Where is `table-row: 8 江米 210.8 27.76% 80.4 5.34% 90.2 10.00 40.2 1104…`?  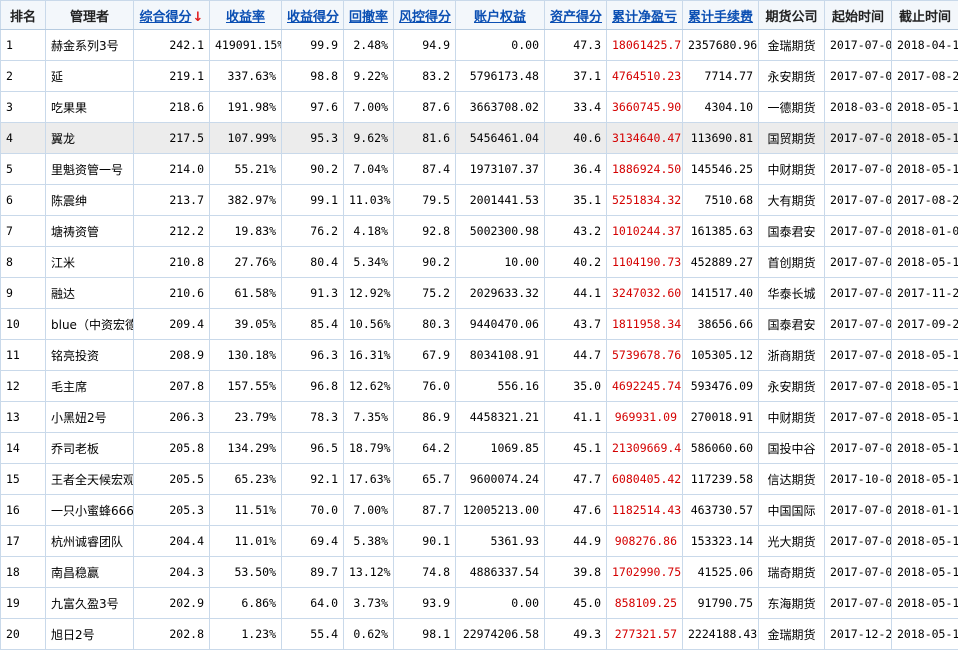 table-row: 8 江米 210.8 27.76% 80.4 5.34% 90.2 10.00 40.2 1104… is located at coordinates (479, 262).